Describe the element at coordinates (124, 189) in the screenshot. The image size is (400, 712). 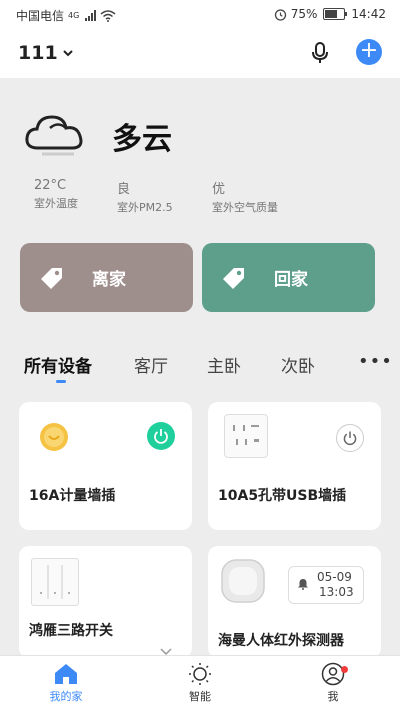
I see `metric-value: 良` at that location.